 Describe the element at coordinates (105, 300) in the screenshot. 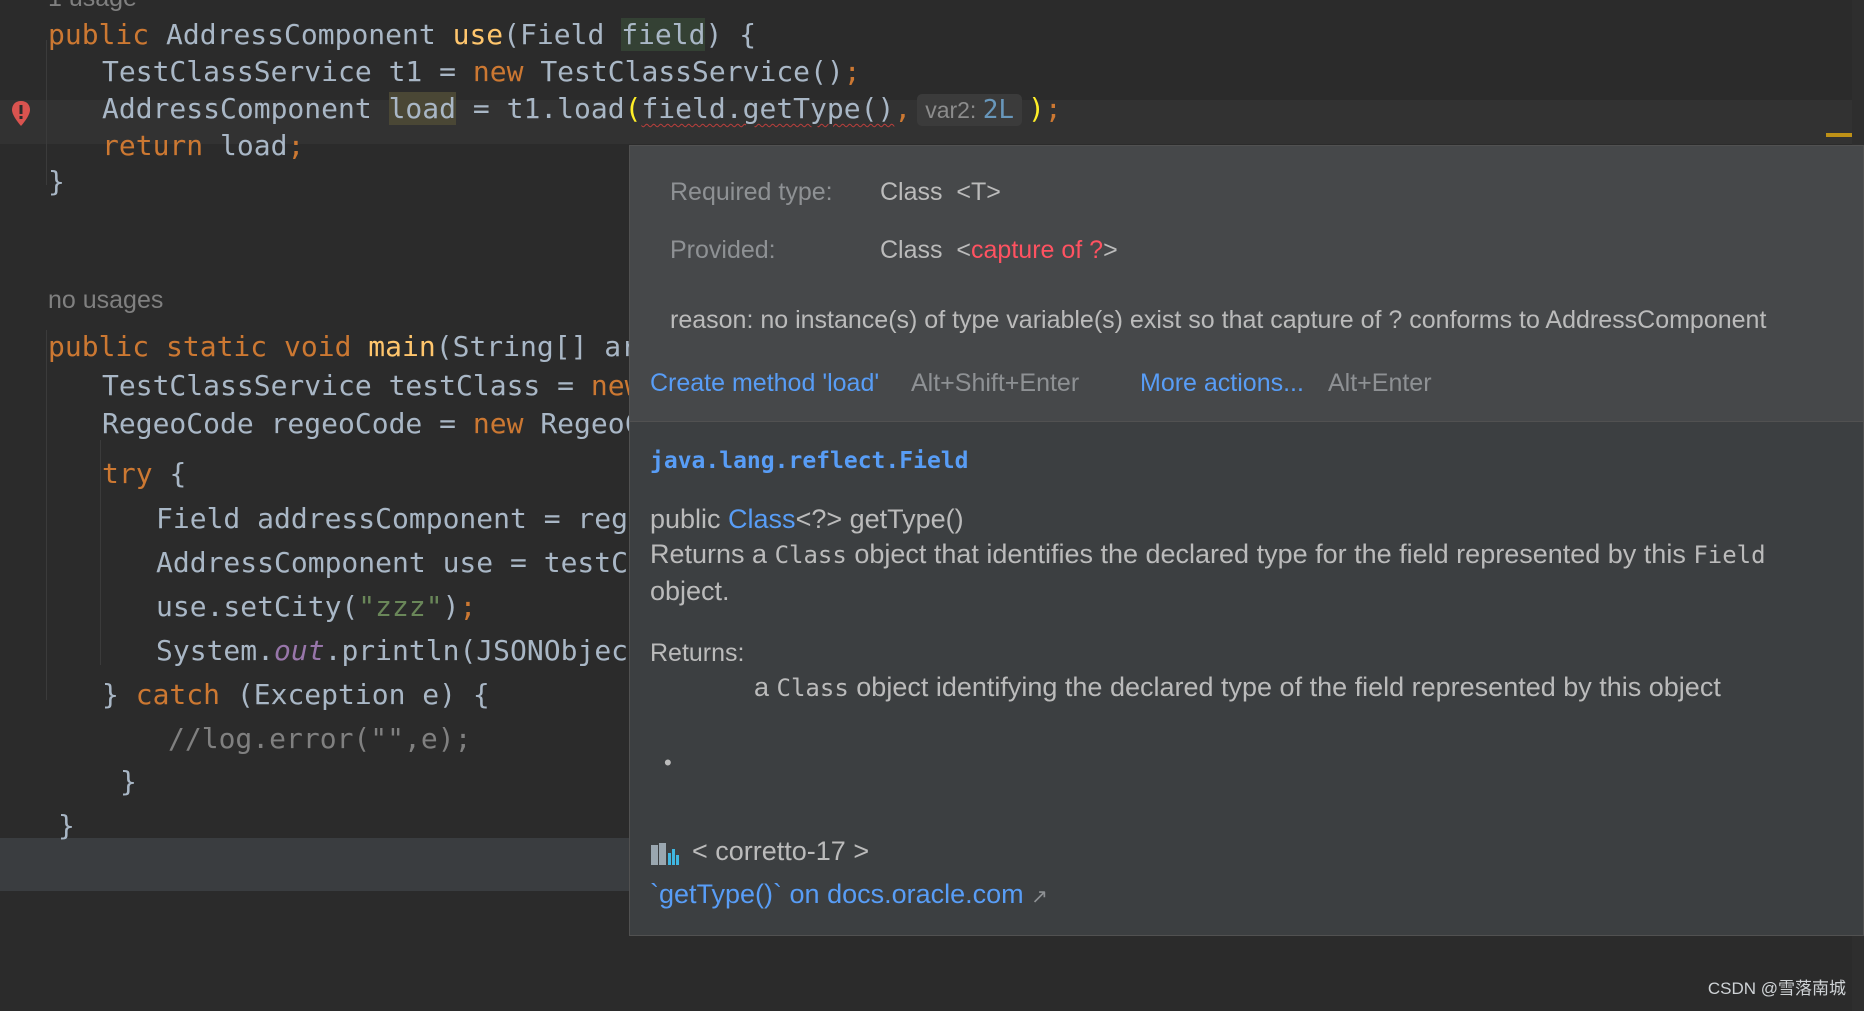

I see `usage-hint: no usages` at that location.